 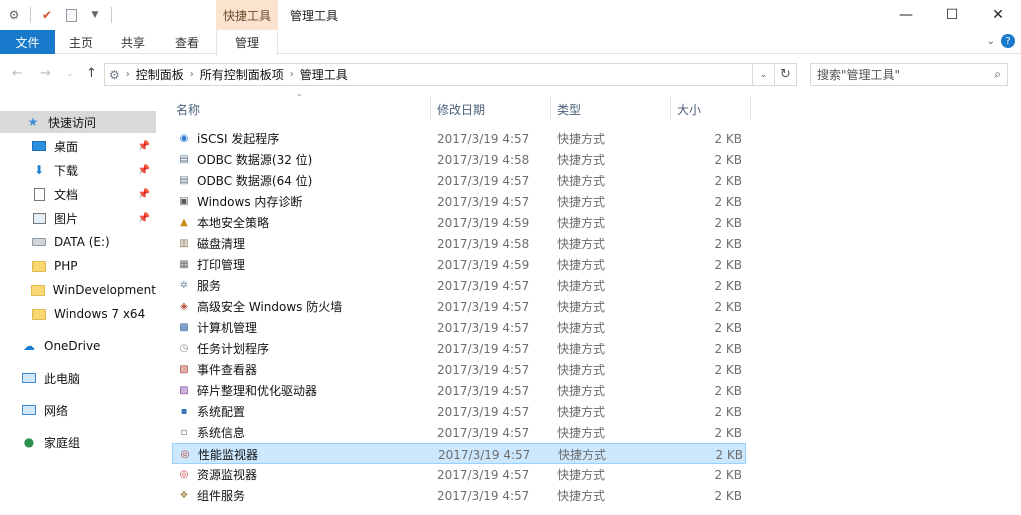 I want to click on file-row: ▩ 计算机管理 2017/3/19 4:57 快捷方式 2 KB, so click(x=459, y=327).